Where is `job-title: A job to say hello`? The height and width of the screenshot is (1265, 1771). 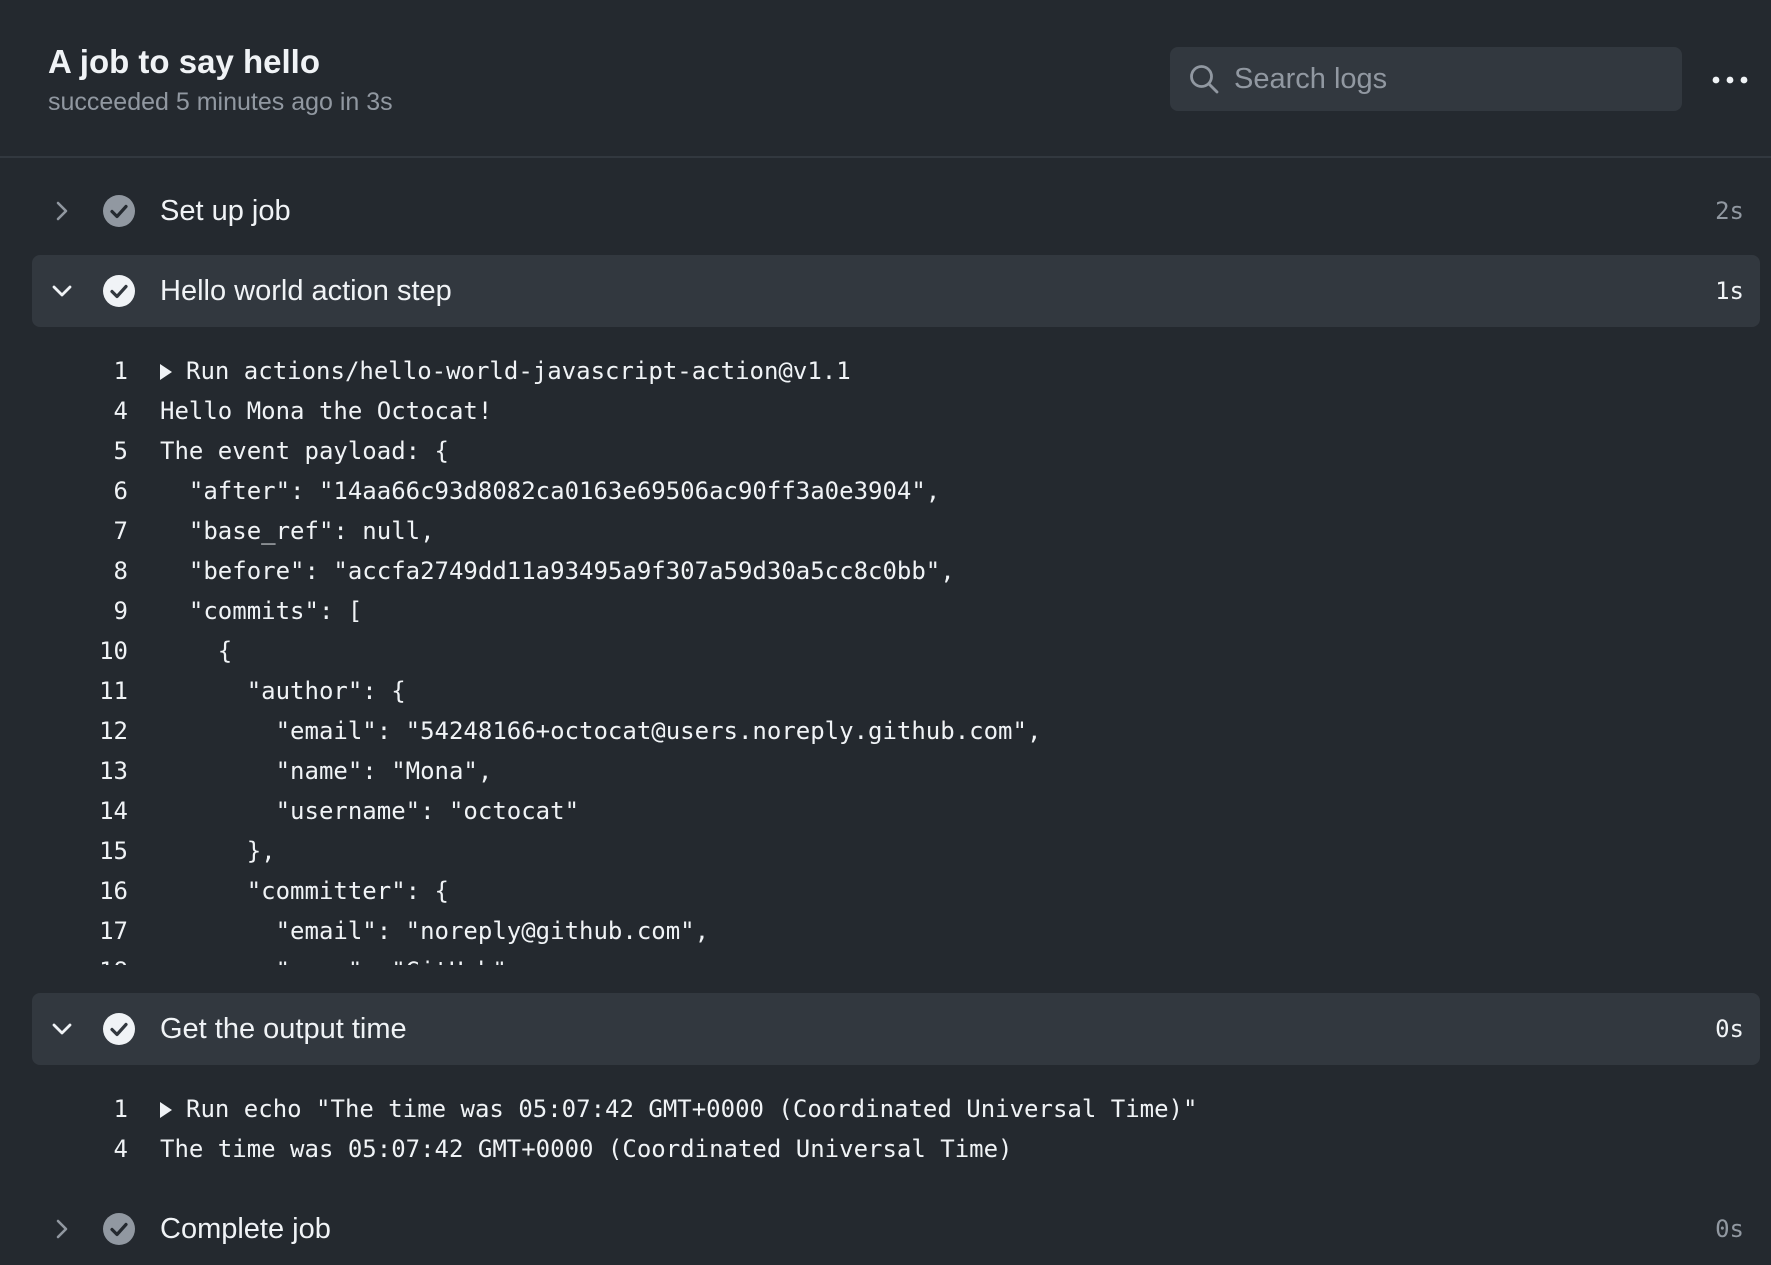 job-title: A job to say hello is located at coordinates (184, 61).